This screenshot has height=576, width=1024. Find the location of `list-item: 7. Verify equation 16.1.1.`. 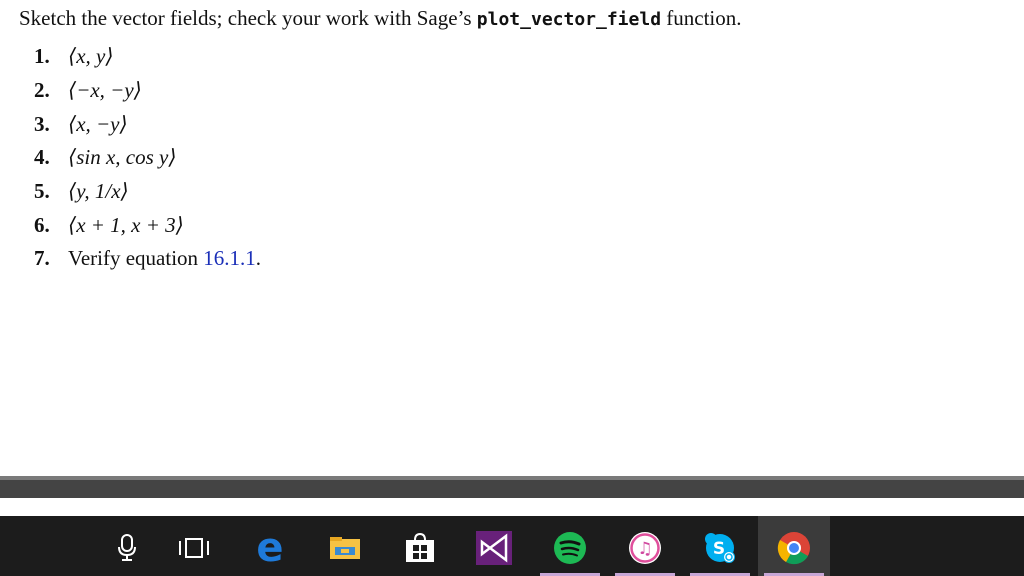

list-item: 7. Verify equation 16.1.1. is located at coordinates (147, 259).